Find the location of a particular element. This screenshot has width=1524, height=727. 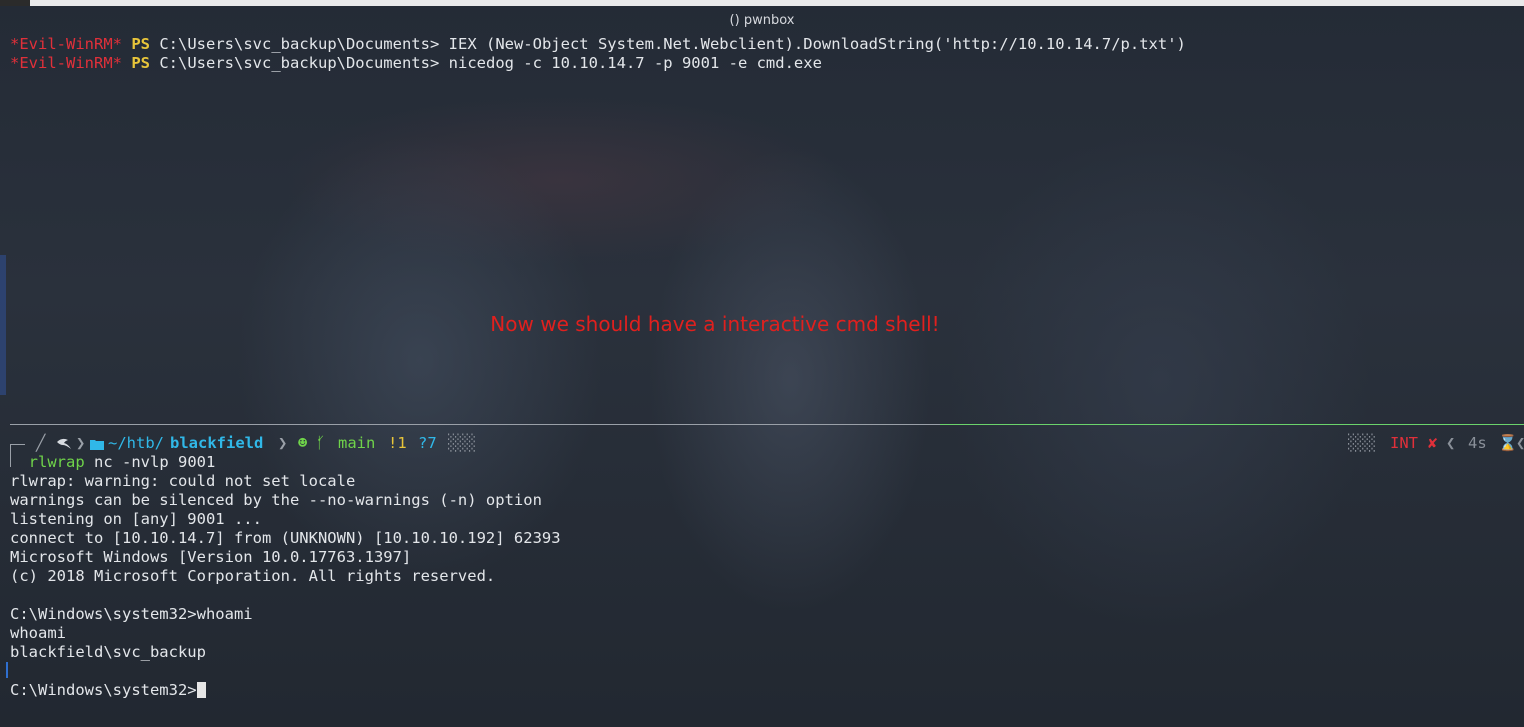

path-current: blackfield is located at coordinates (217, 443).